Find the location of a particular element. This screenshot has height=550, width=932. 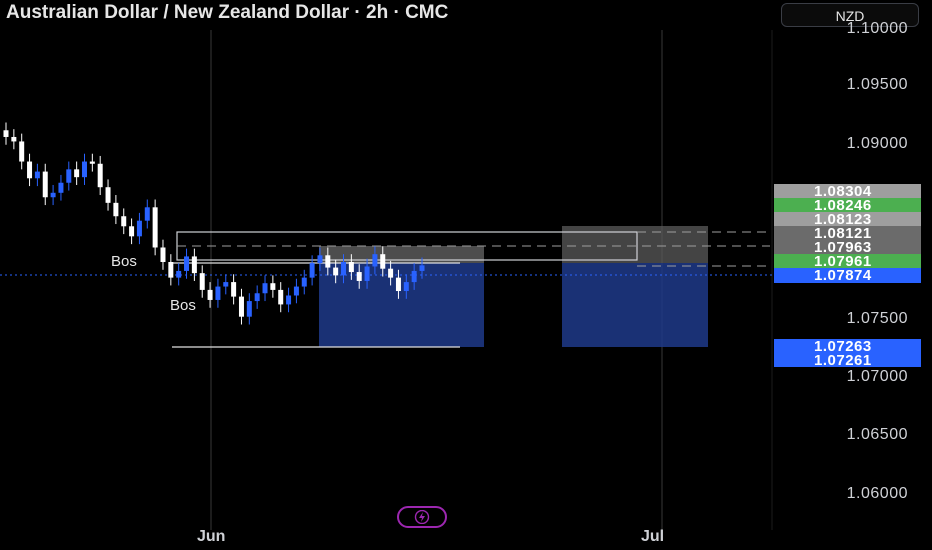

price-axis-label: 1.09500 is located at coordinates (877, 84).